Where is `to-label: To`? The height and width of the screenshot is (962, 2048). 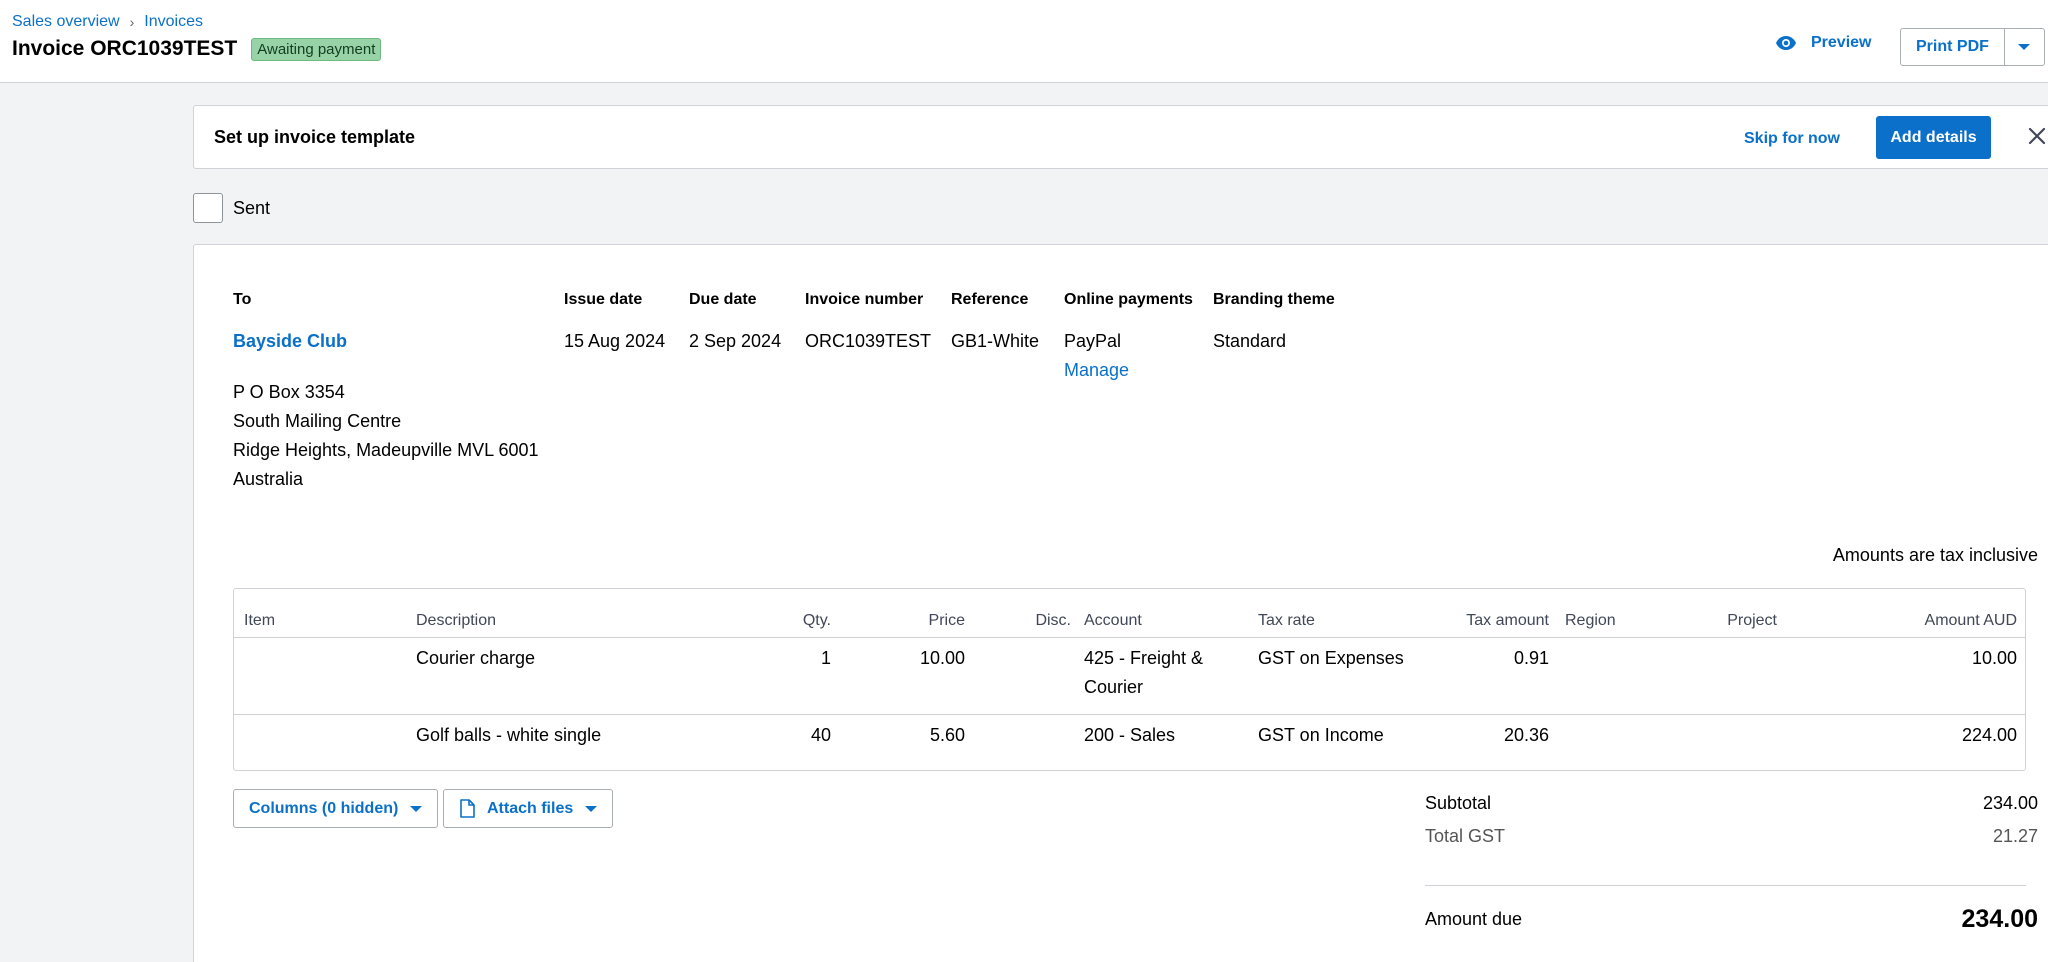 to-label: To is located at coordinates (242, 299).